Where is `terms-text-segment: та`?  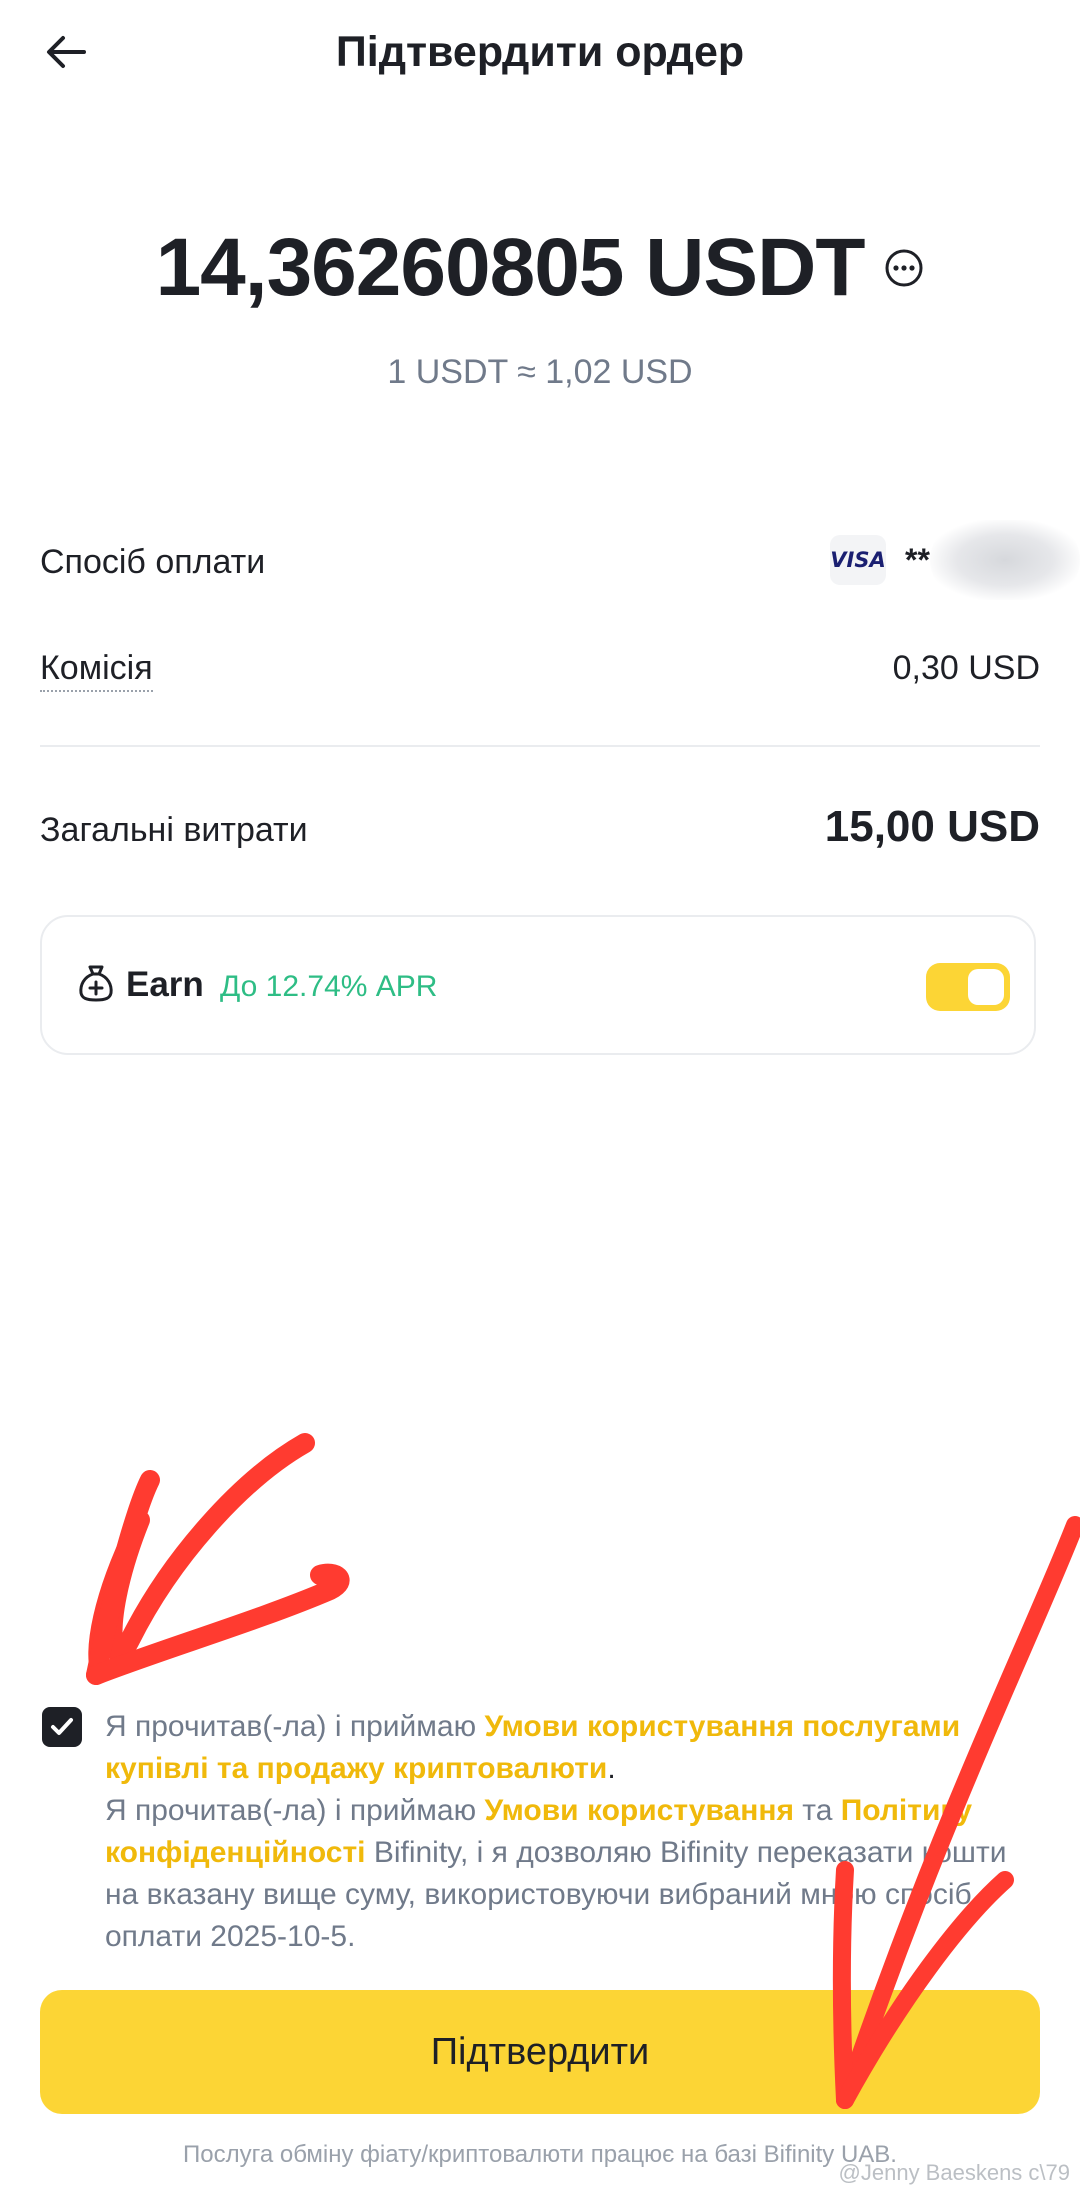
terms-text-segment: та is located at coordinates (817, 1810).